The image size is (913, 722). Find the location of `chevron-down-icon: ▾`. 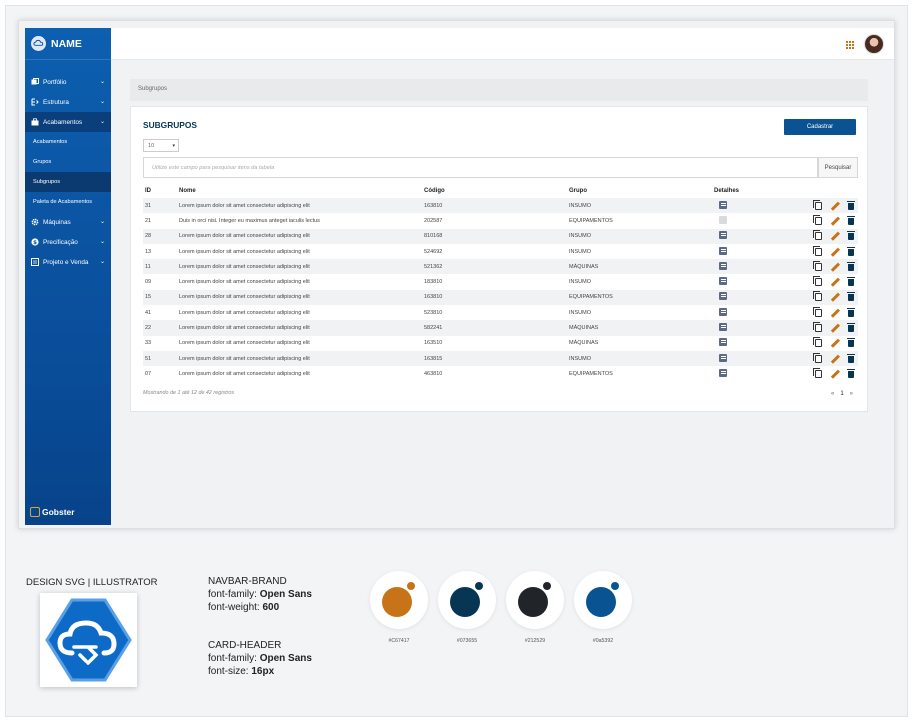

chevron-down-icon: ▾ is located at coordinates (173, 146).